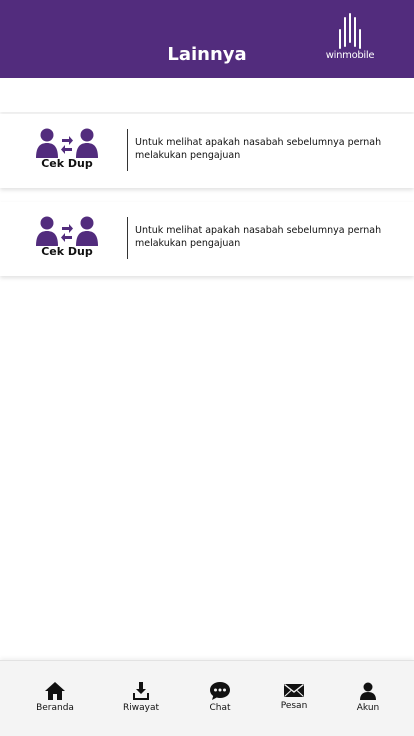 The height and width of the screenshot is (736, 414). I want to click on nav-beranda: Beranda, so click(55, 697).